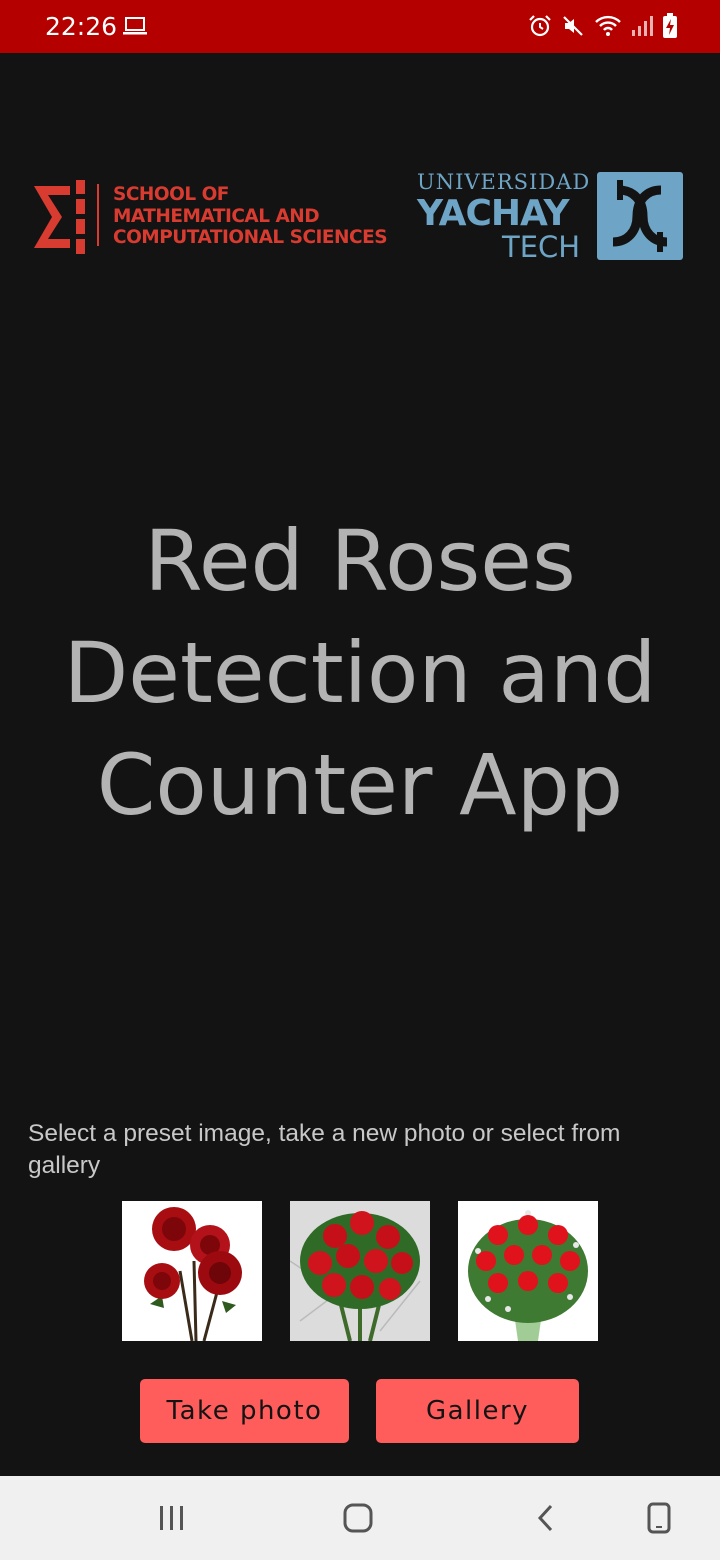 The width and height of the screenshot is (720, 1560). I want to click on title-line-3: Counter App, so click(360, 785).